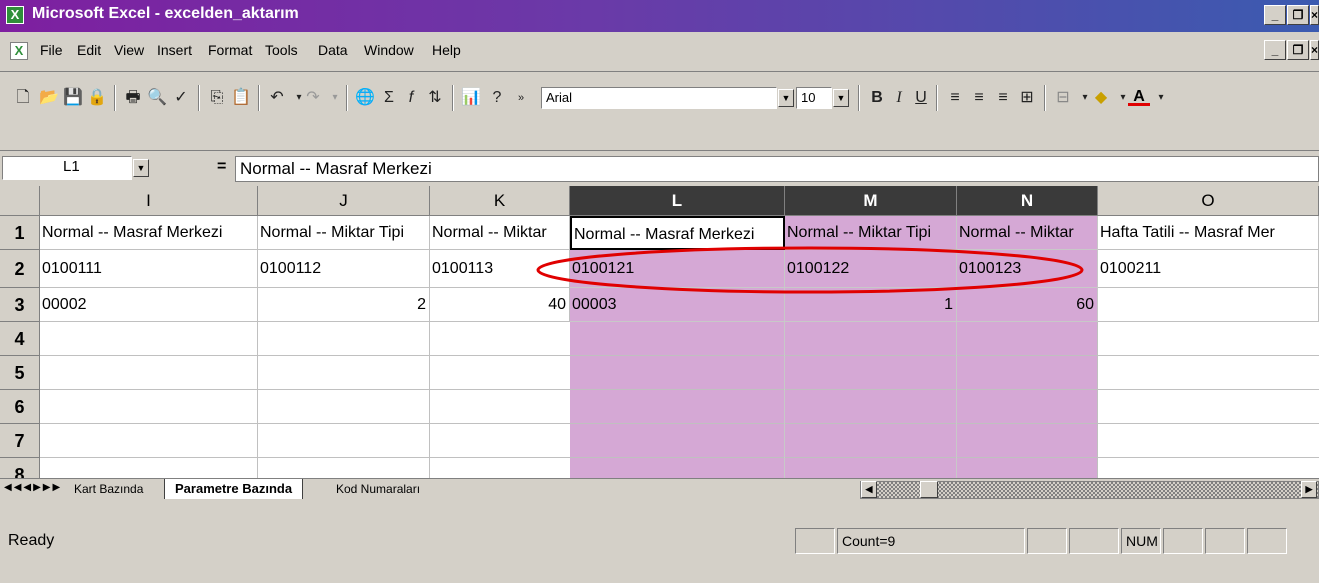  I want to click on function-icon: f, so click(411, 98).